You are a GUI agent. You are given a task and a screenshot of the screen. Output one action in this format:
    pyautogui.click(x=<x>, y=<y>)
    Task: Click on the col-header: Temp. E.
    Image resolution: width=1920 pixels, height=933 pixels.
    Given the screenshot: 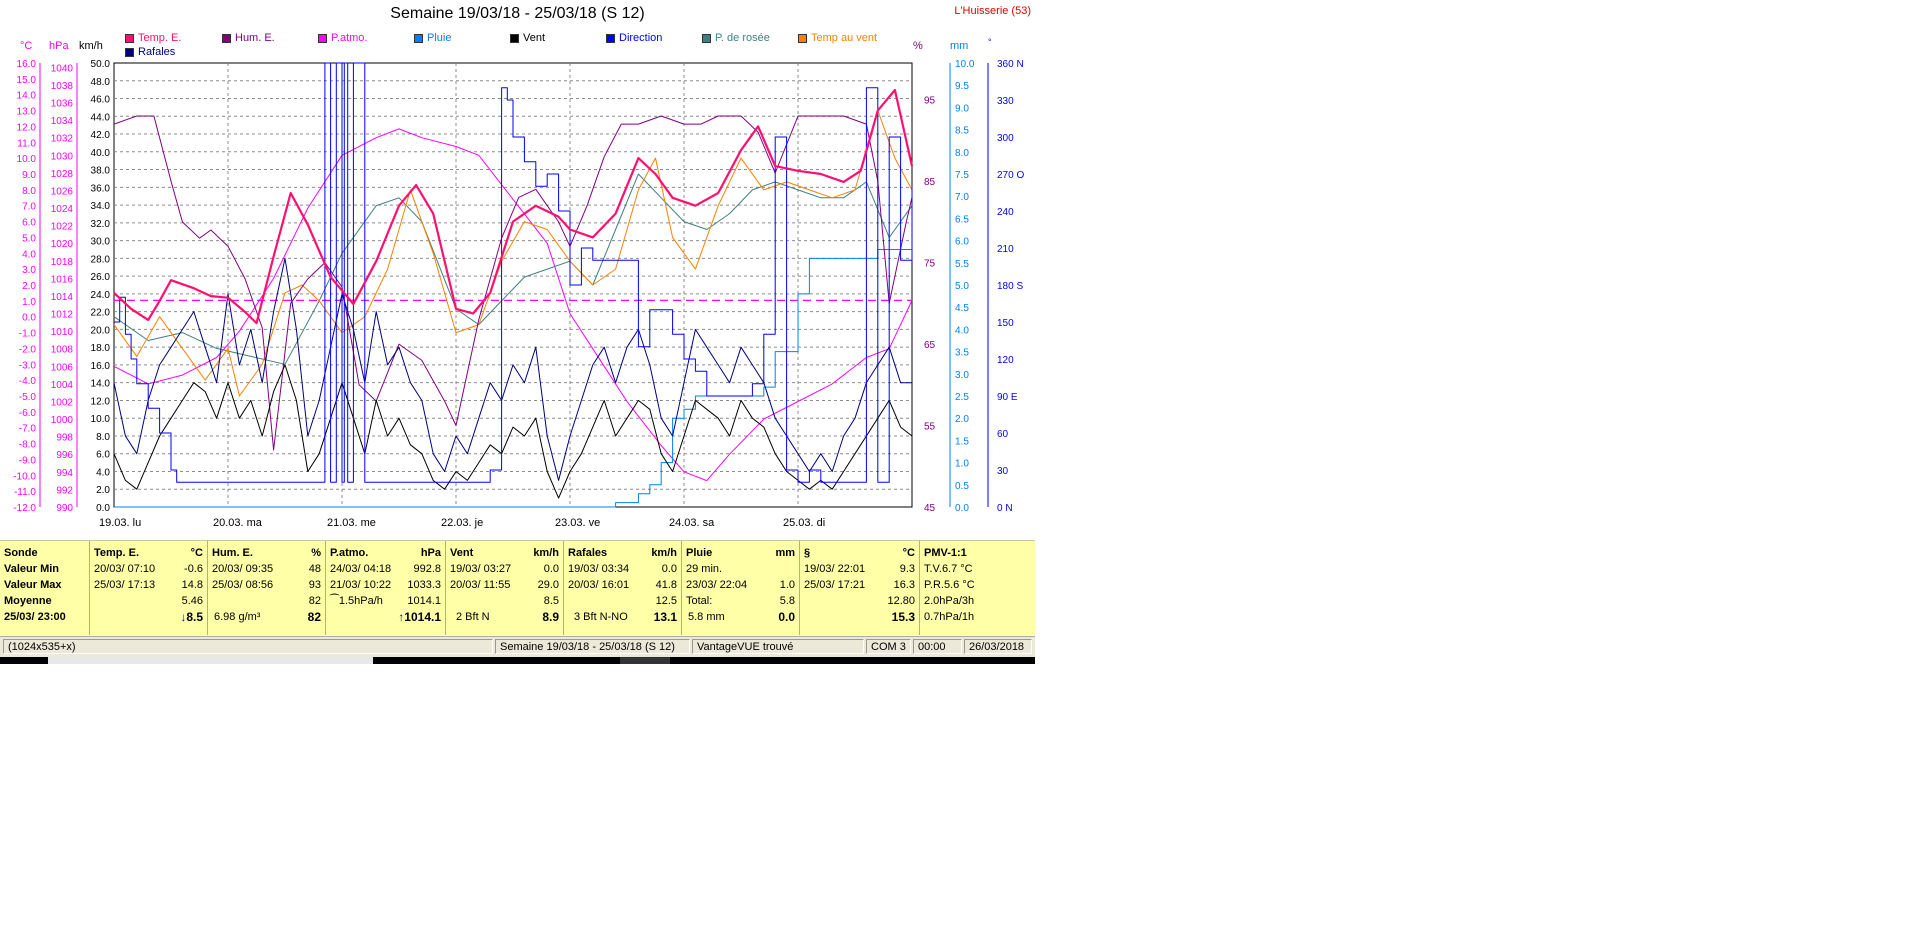 What is the action you would take?
    pyautogui.click(x=117, y=553)
    